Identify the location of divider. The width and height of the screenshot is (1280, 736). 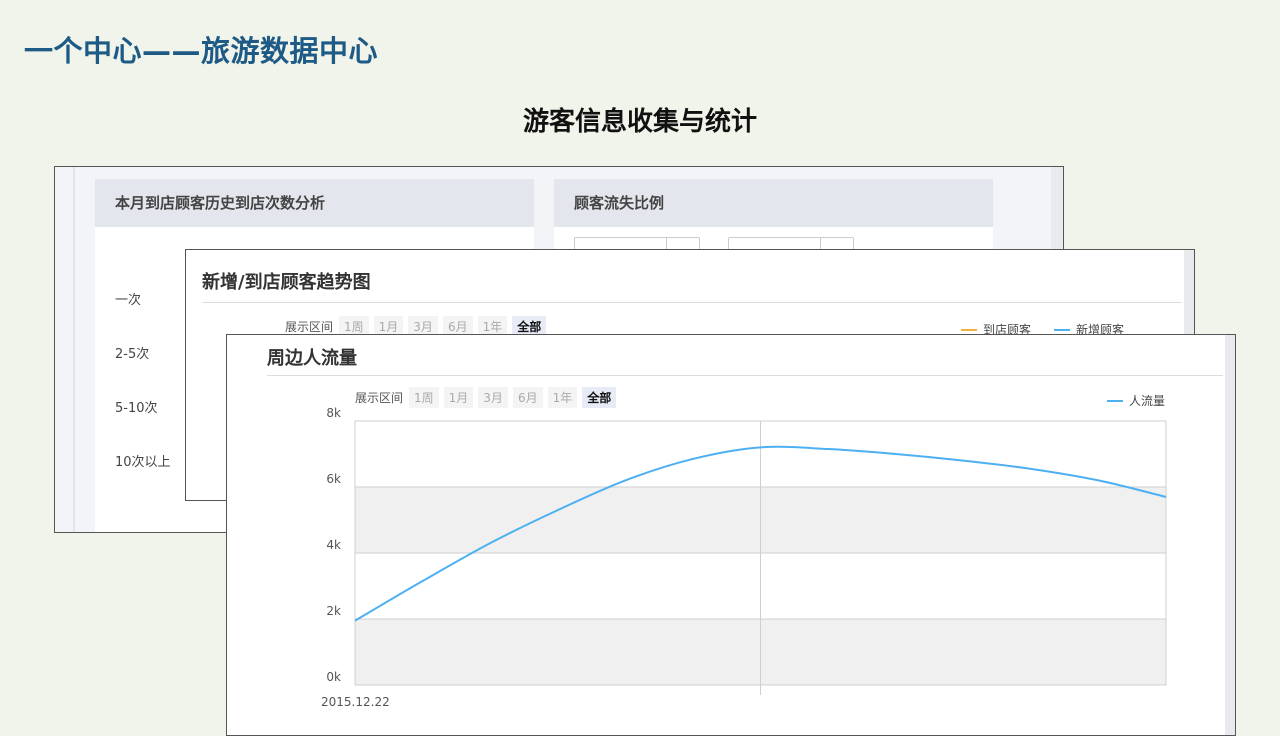
(692, 302).